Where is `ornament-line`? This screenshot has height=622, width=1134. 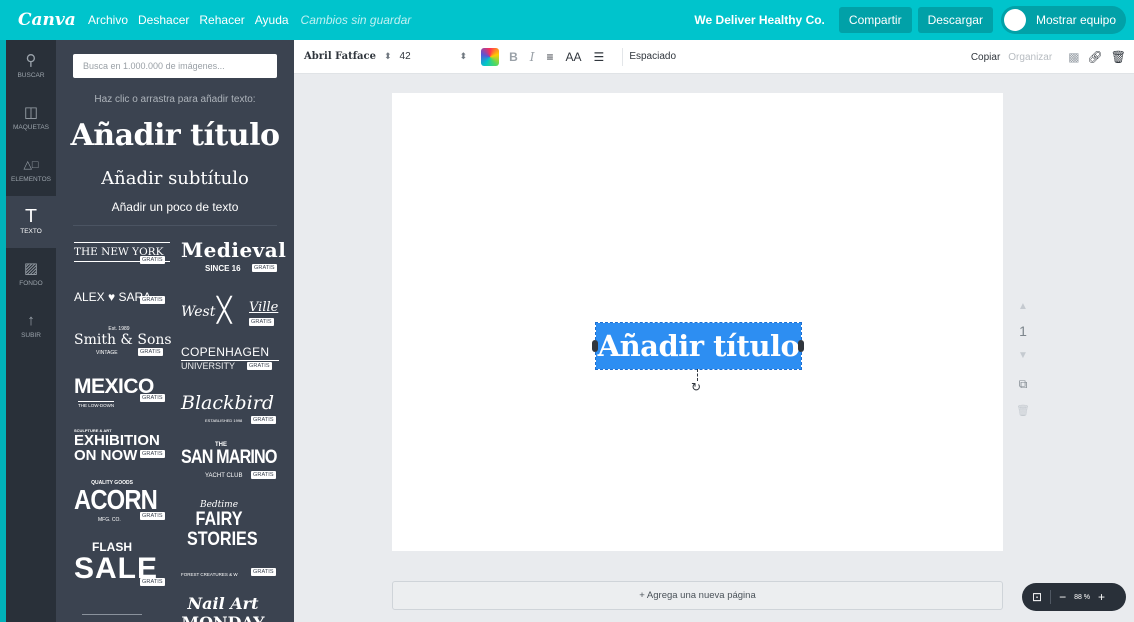
ornament-line is located at coordinates (112, 614).